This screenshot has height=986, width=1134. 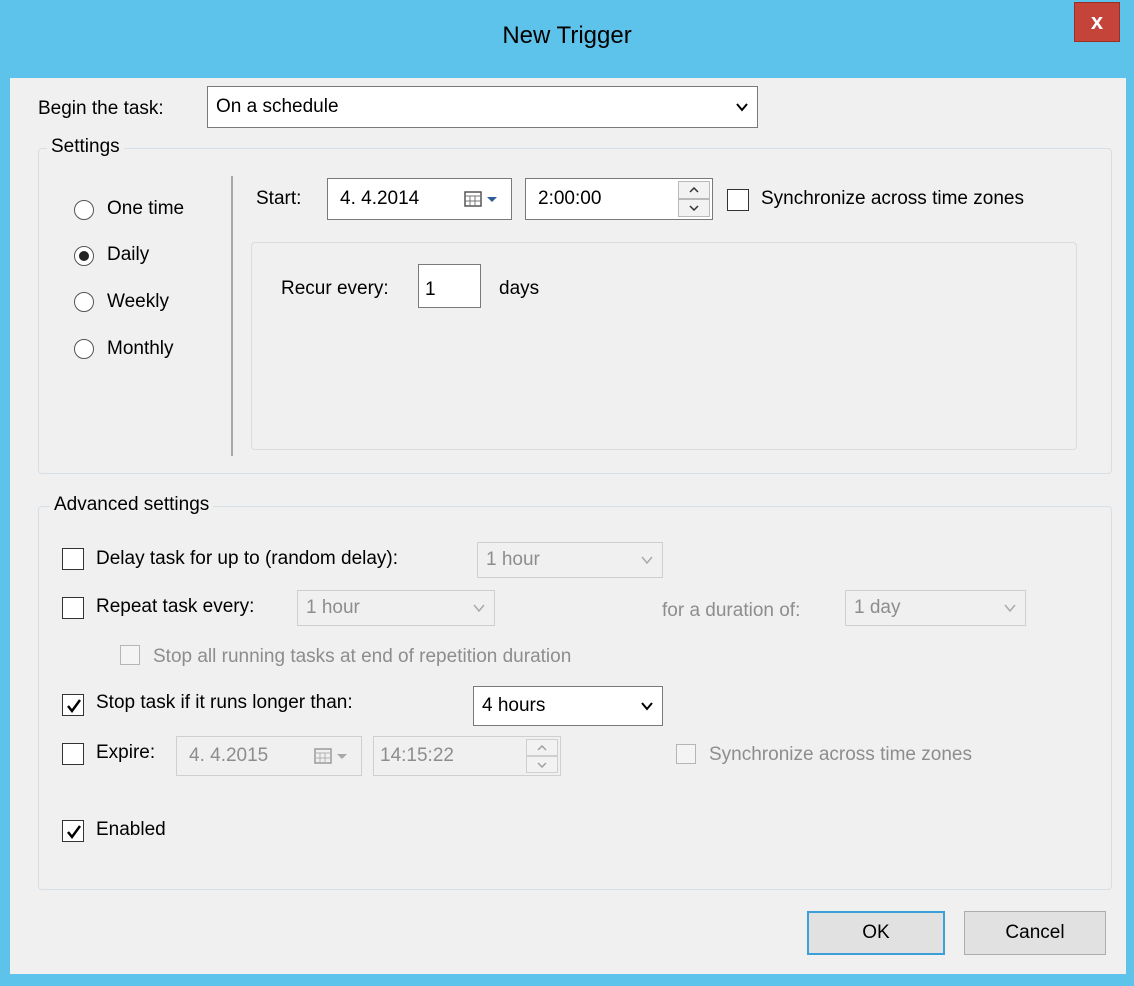 I want to click on delay-duration-combo: 1 hour, so click(x=570, y=560).